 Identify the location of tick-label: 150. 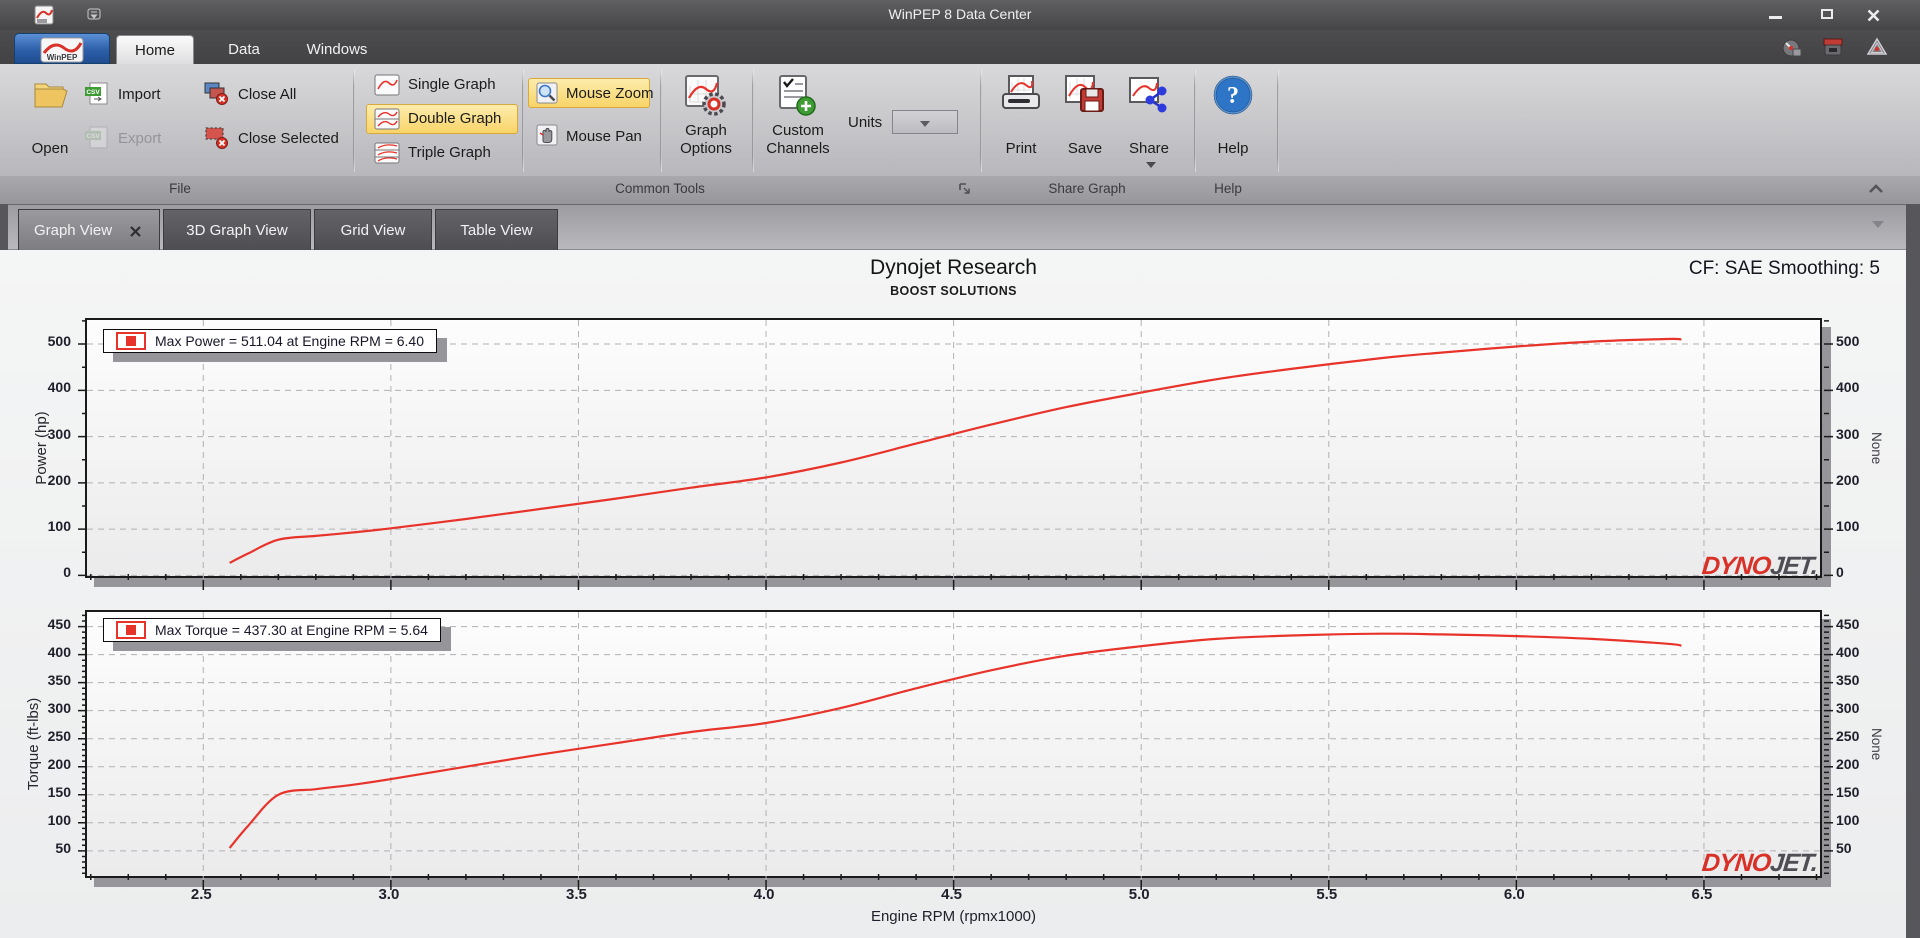
(1848, 791).